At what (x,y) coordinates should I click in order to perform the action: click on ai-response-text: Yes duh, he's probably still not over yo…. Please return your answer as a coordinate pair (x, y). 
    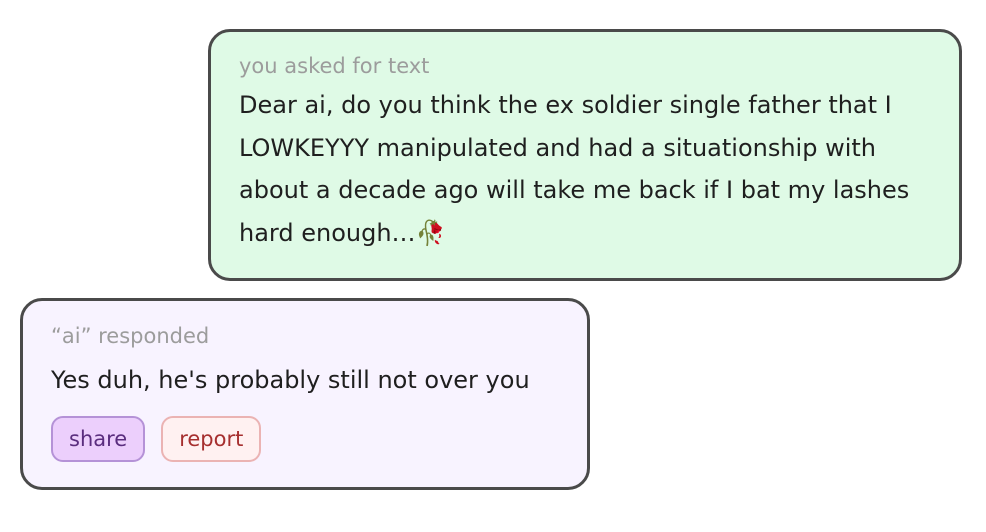
    Looking at the image, I should click on (290, 380).